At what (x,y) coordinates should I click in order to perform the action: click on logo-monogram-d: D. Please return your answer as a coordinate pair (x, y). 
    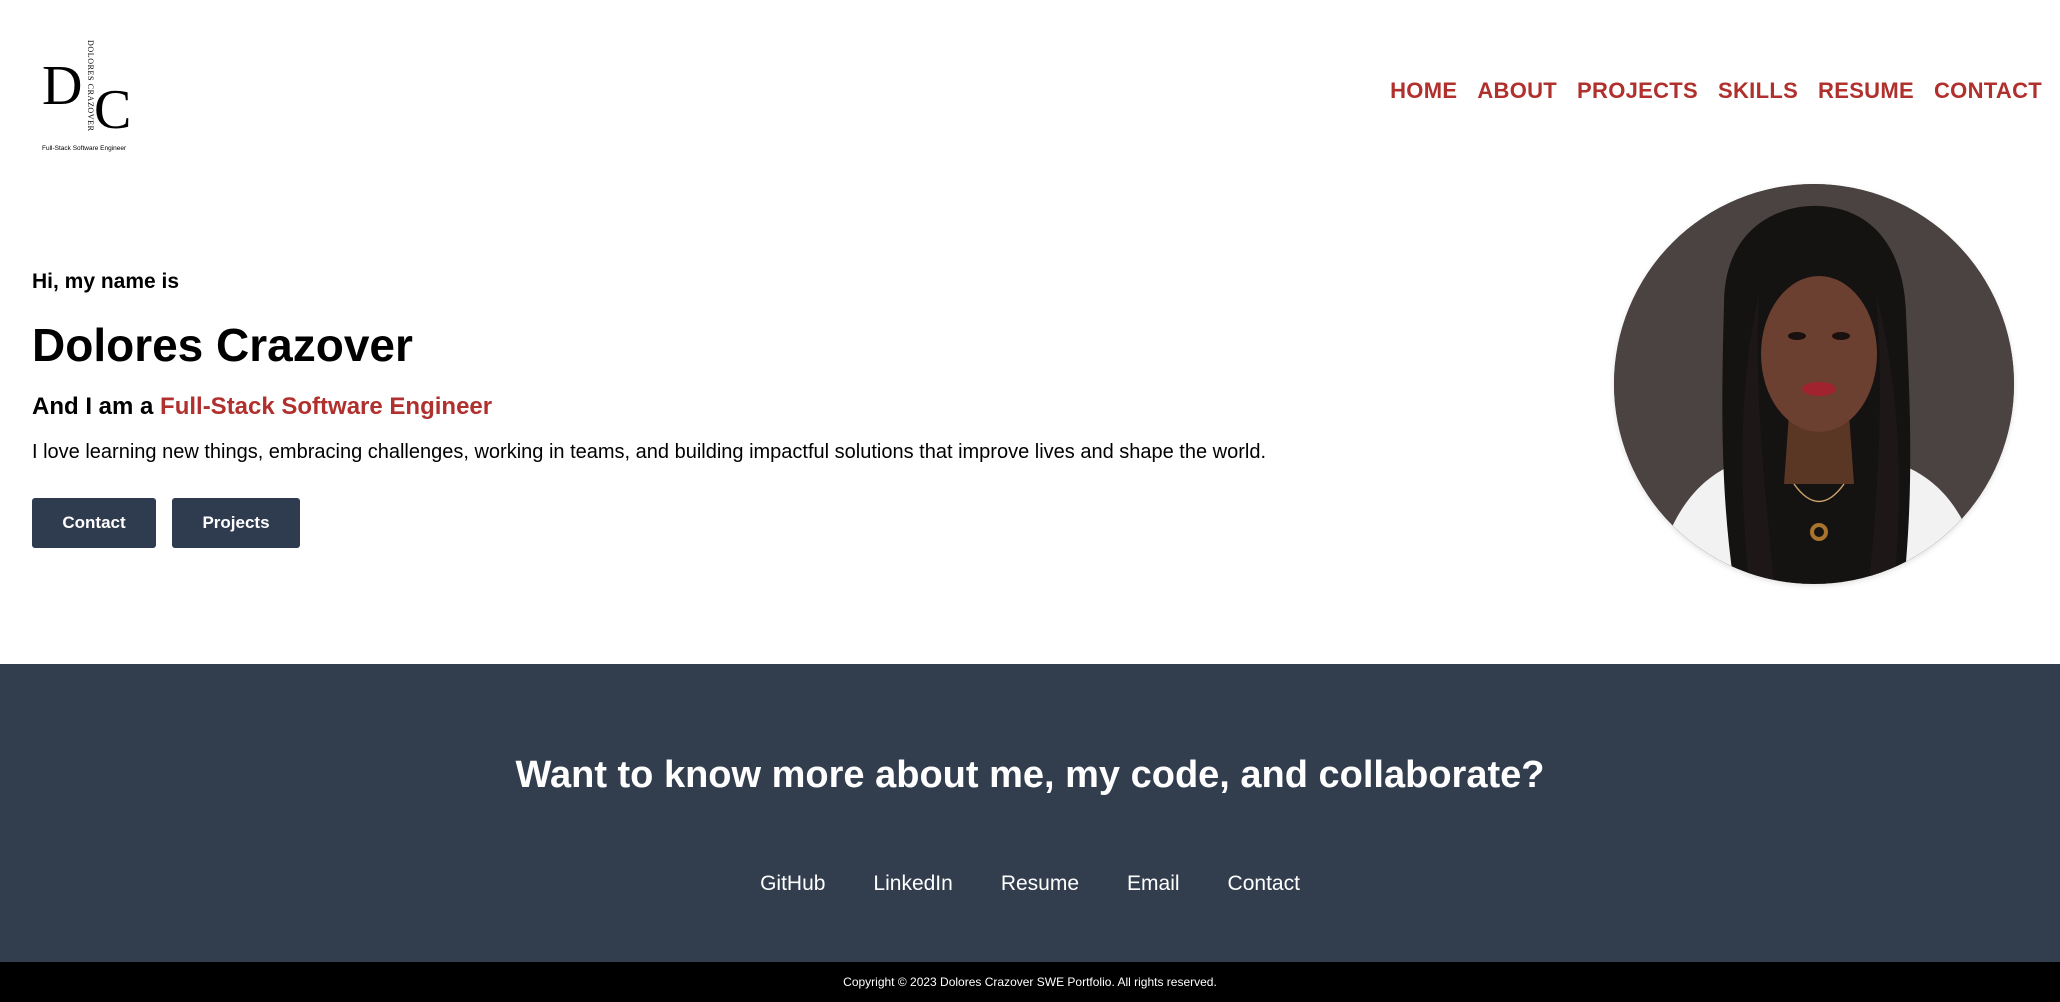
    Looking at the image, I should click on (62, 86).